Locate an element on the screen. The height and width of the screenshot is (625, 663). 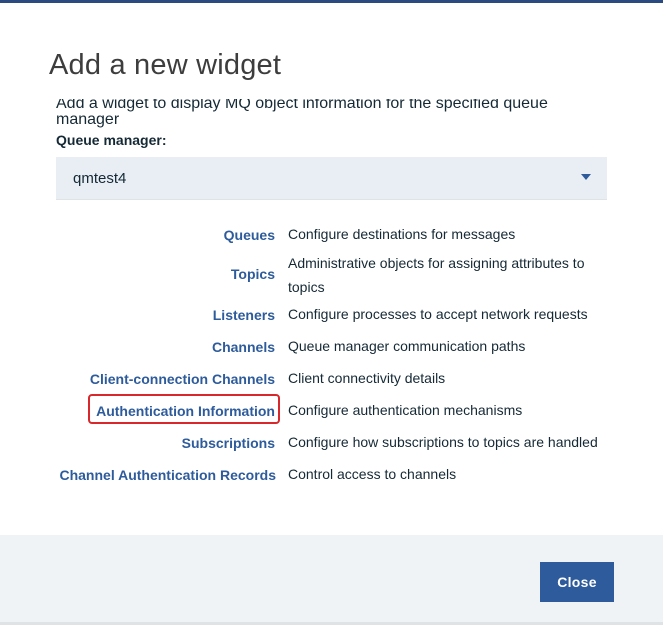
client-connection-channels-description: Client connectivity details is located at coordinates (367, 378).